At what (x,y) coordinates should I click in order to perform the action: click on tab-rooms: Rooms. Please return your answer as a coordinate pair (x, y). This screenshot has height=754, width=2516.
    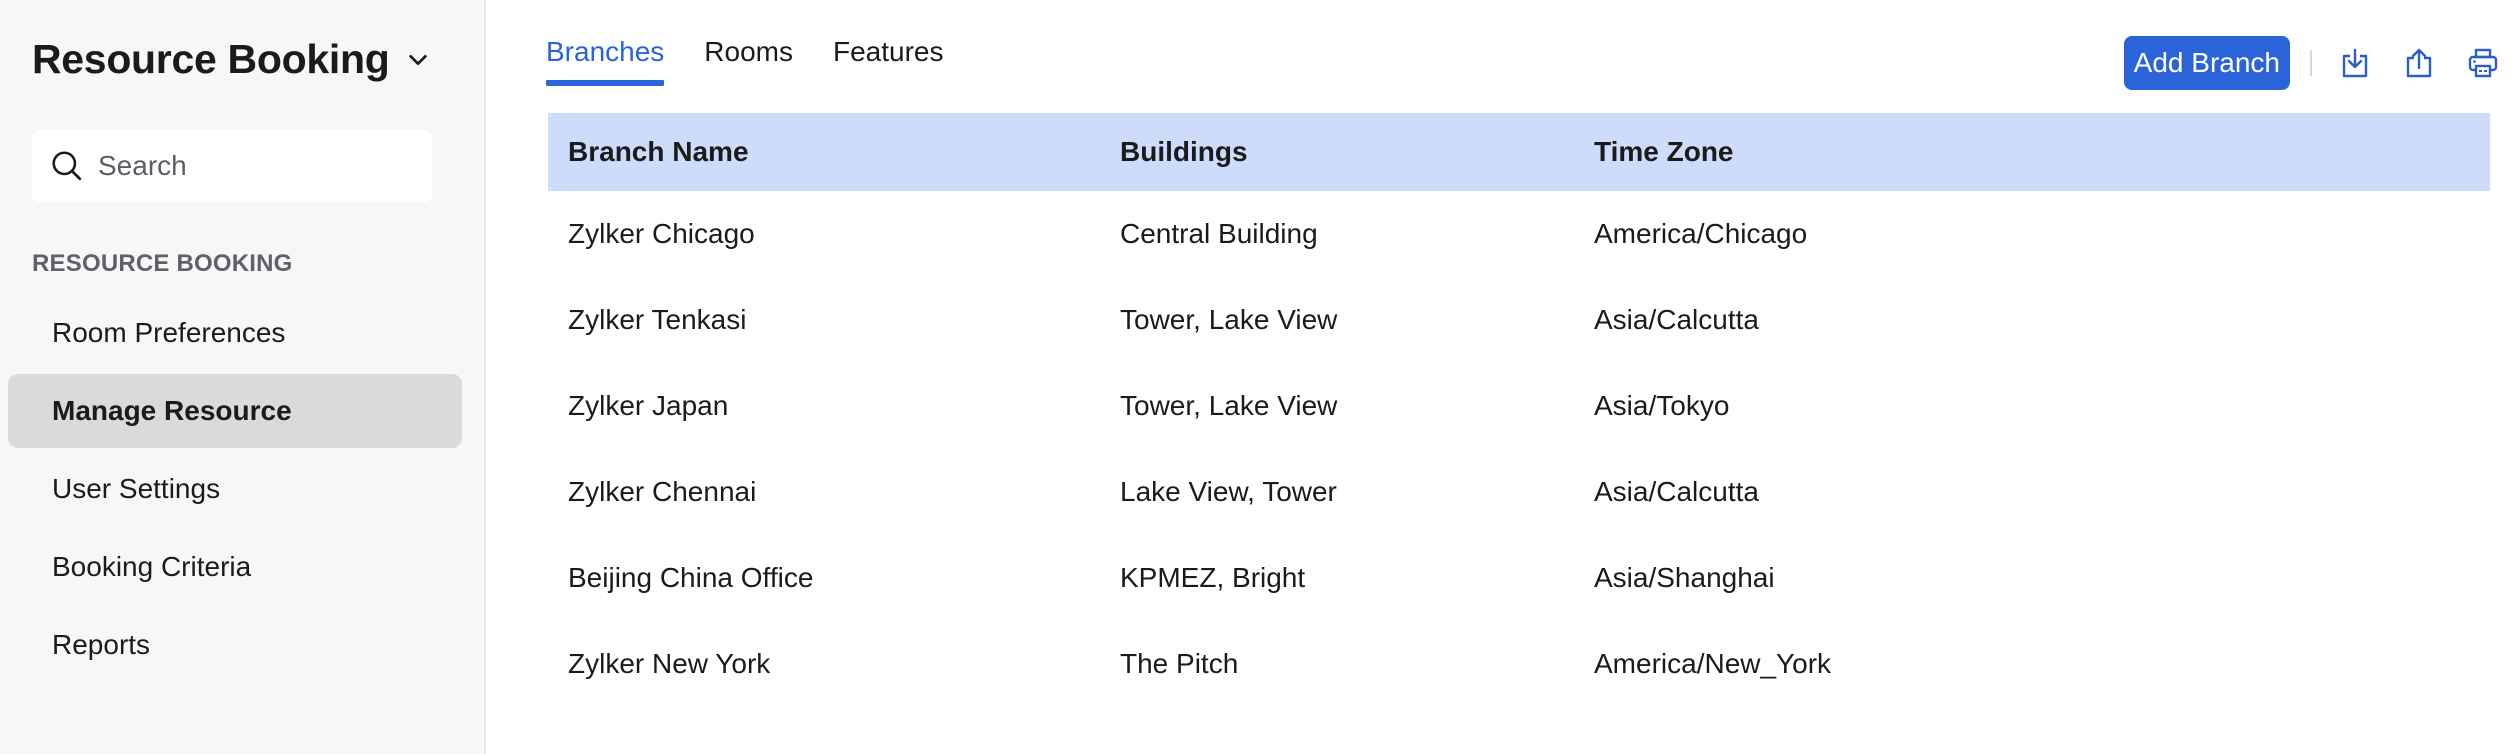
    Looking at the image, I should click on (748, 61).